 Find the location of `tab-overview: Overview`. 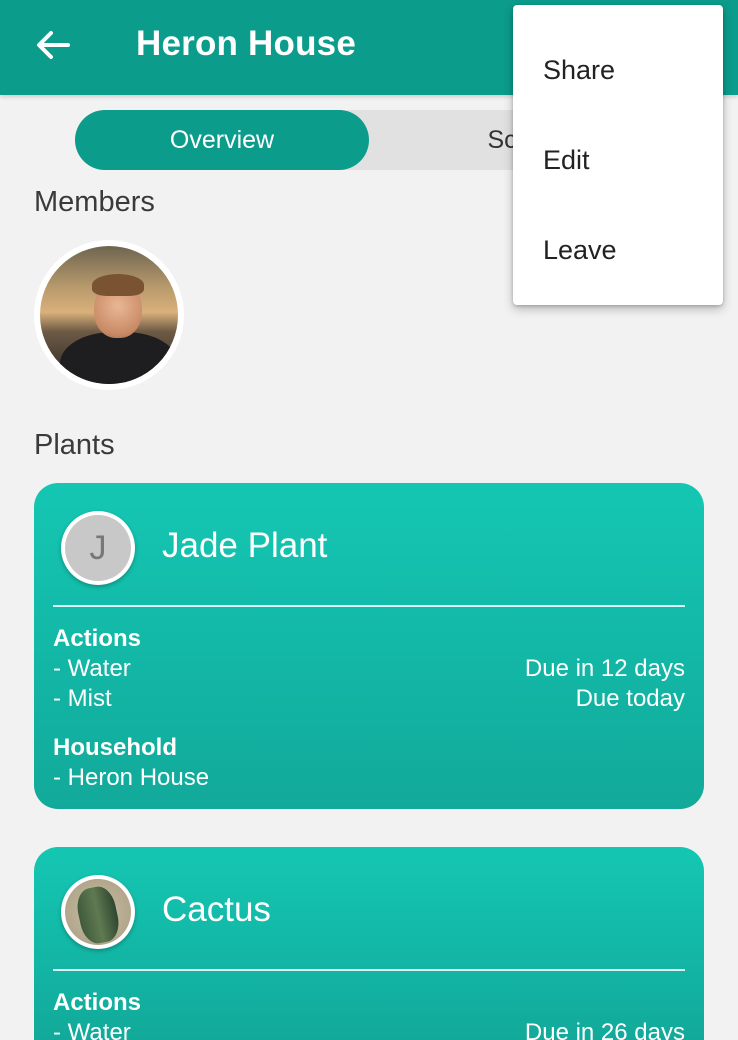

tab-overview: Overview is located at coordinates (222, 140).